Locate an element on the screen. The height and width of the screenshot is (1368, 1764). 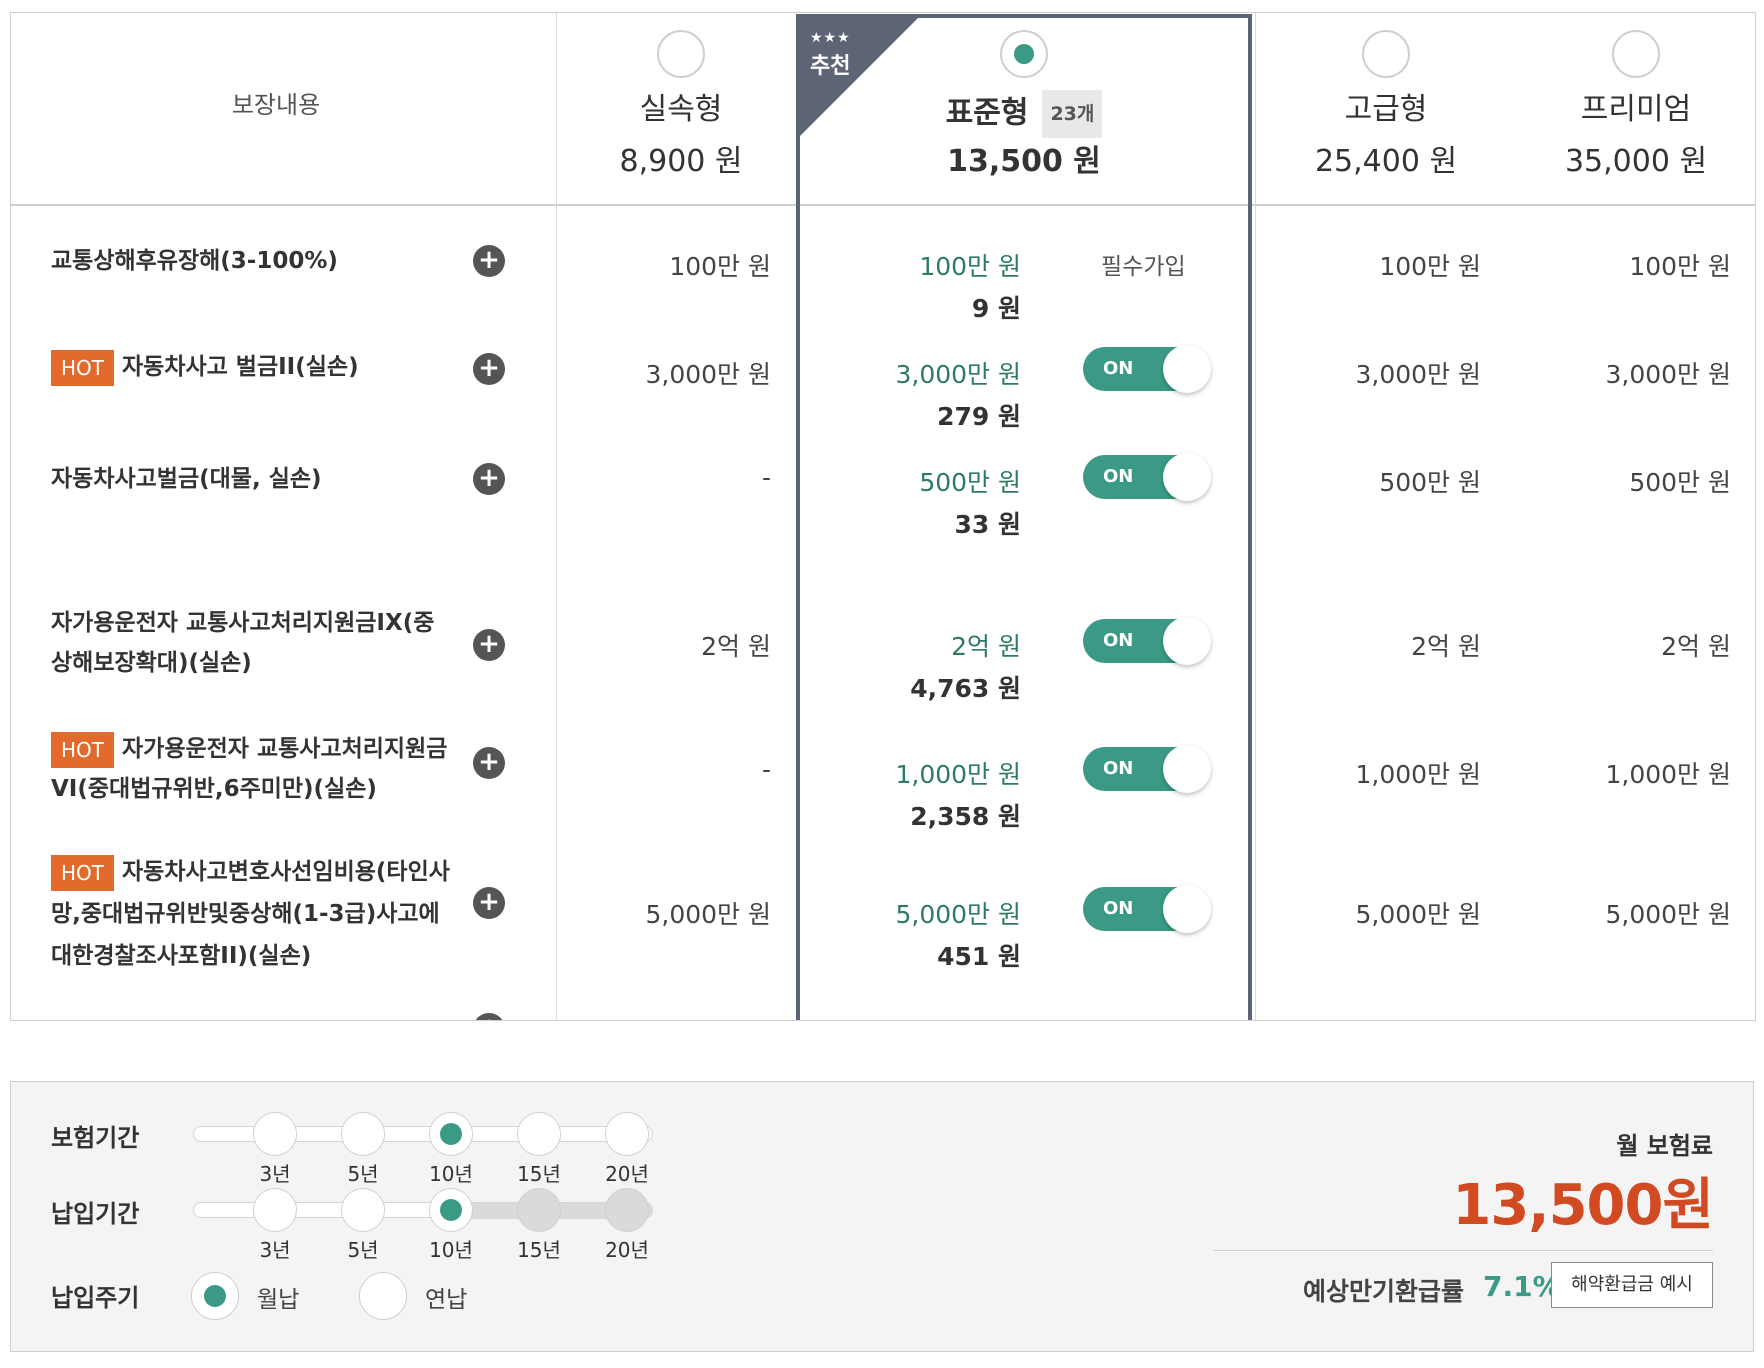
standard-premium: 9 원 is located at coordinates (996, 308).